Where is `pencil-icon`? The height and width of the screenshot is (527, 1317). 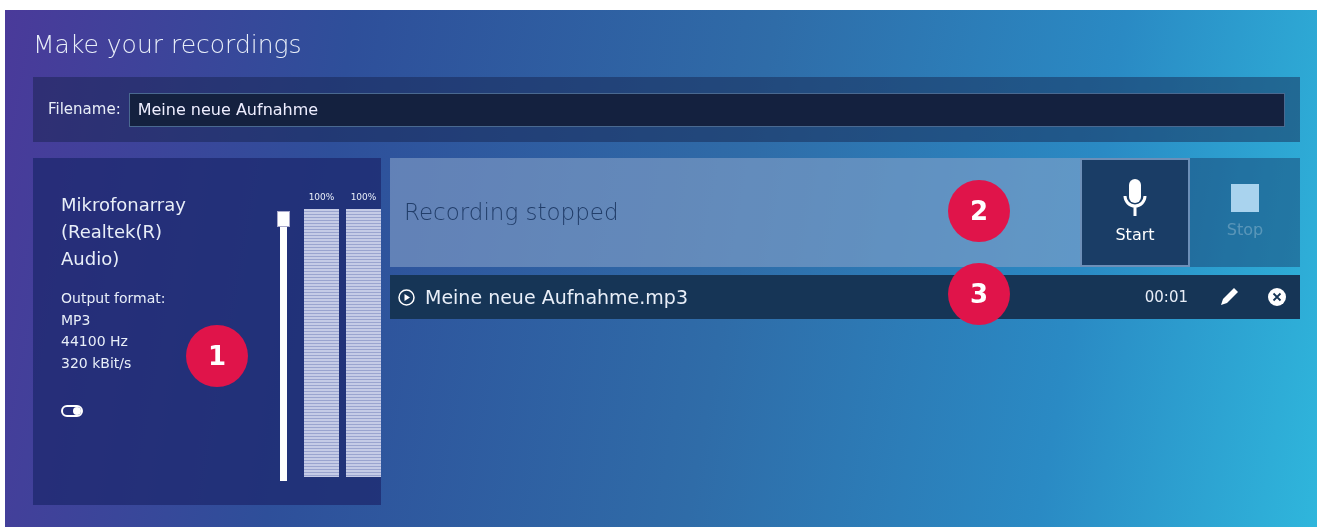 pencil-icon is located at coordinates (1229, 297).